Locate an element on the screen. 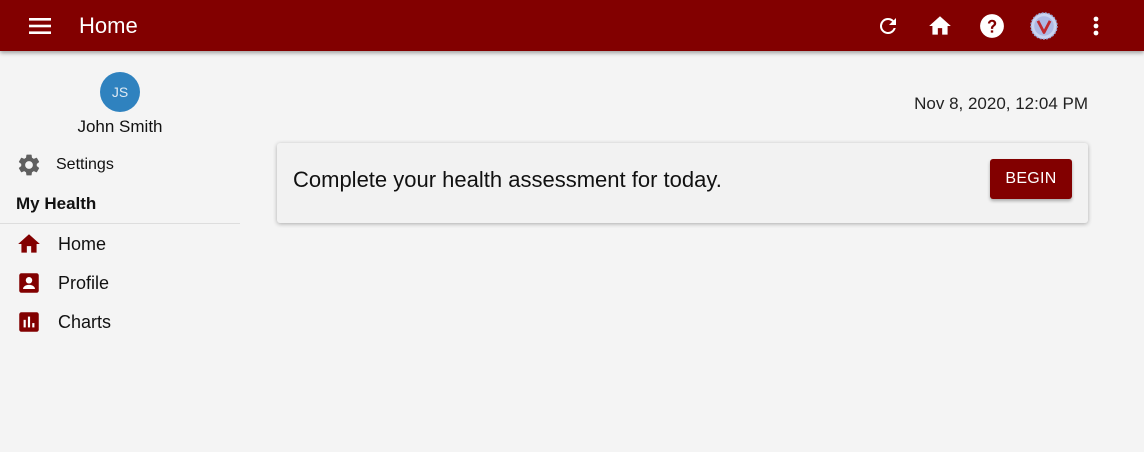 Image resolution: width=1144 pixels, height=452 pixels. avatar: JS is located at coordinates (120, 92).